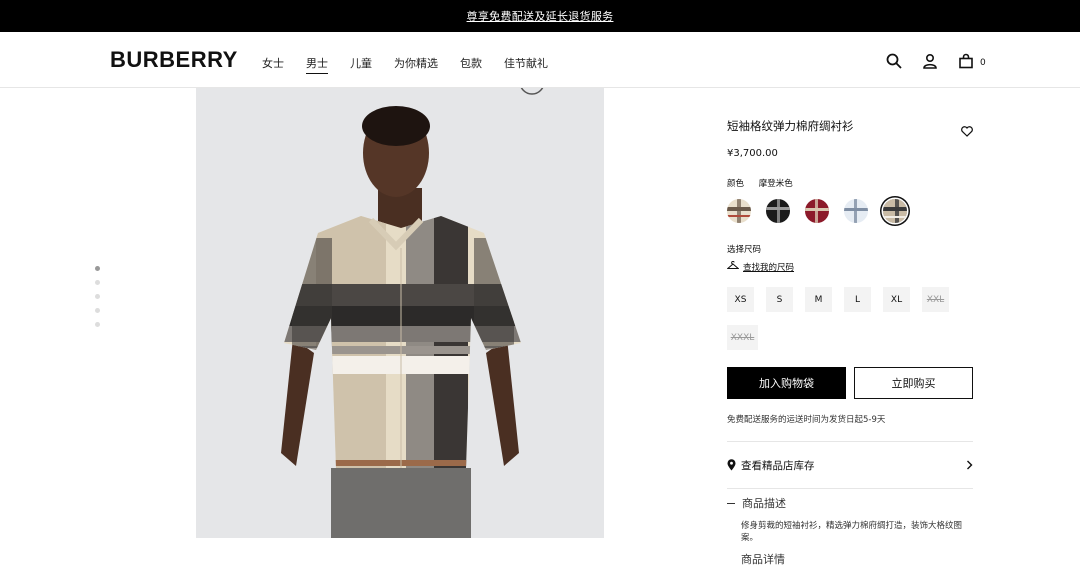 This screenshot has width=1080, height=567. Describe the element at coordinates (894, 61) in the screenshot. I see `search-icon` at that location.